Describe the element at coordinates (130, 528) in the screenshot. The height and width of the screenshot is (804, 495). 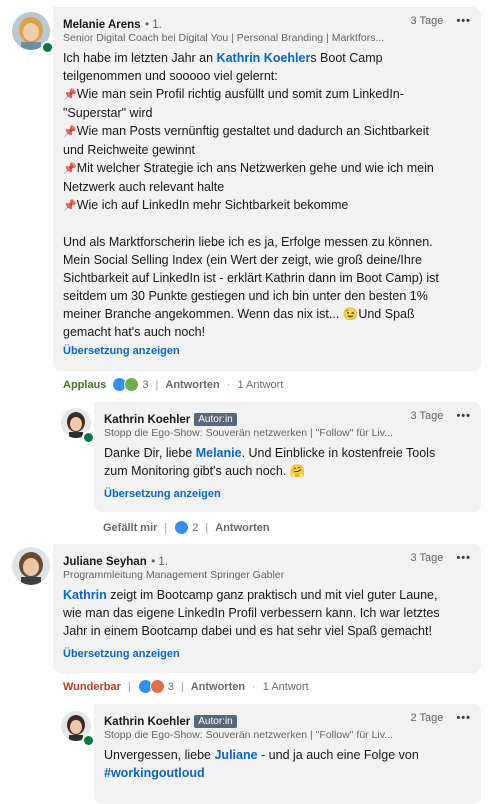
I see `like-button: Gefällt mir` at that location.